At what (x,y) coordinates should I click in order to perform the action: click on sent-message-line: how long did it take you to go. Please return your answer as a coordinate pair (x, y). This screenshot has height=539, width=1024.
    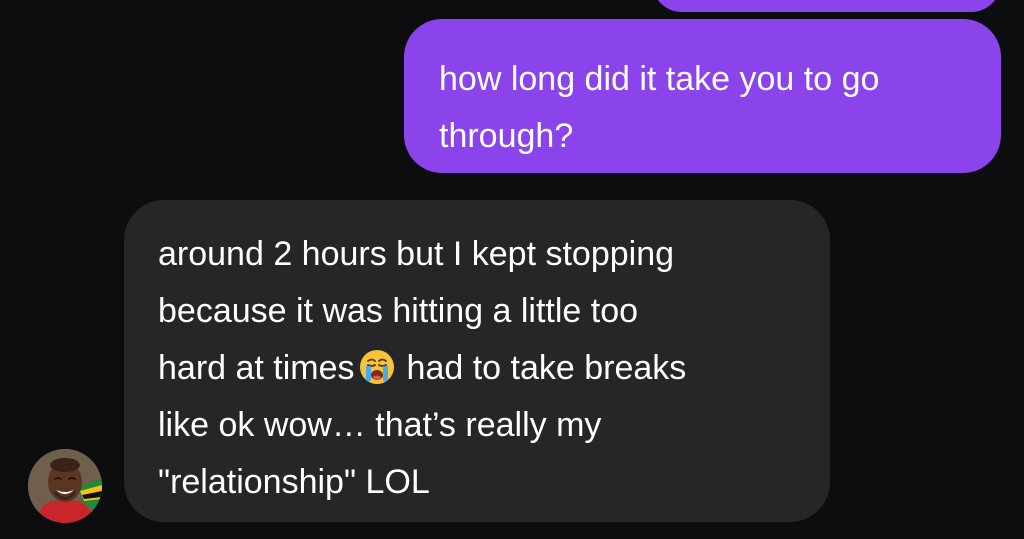
    Looking at the image, I should click on (659, 79).